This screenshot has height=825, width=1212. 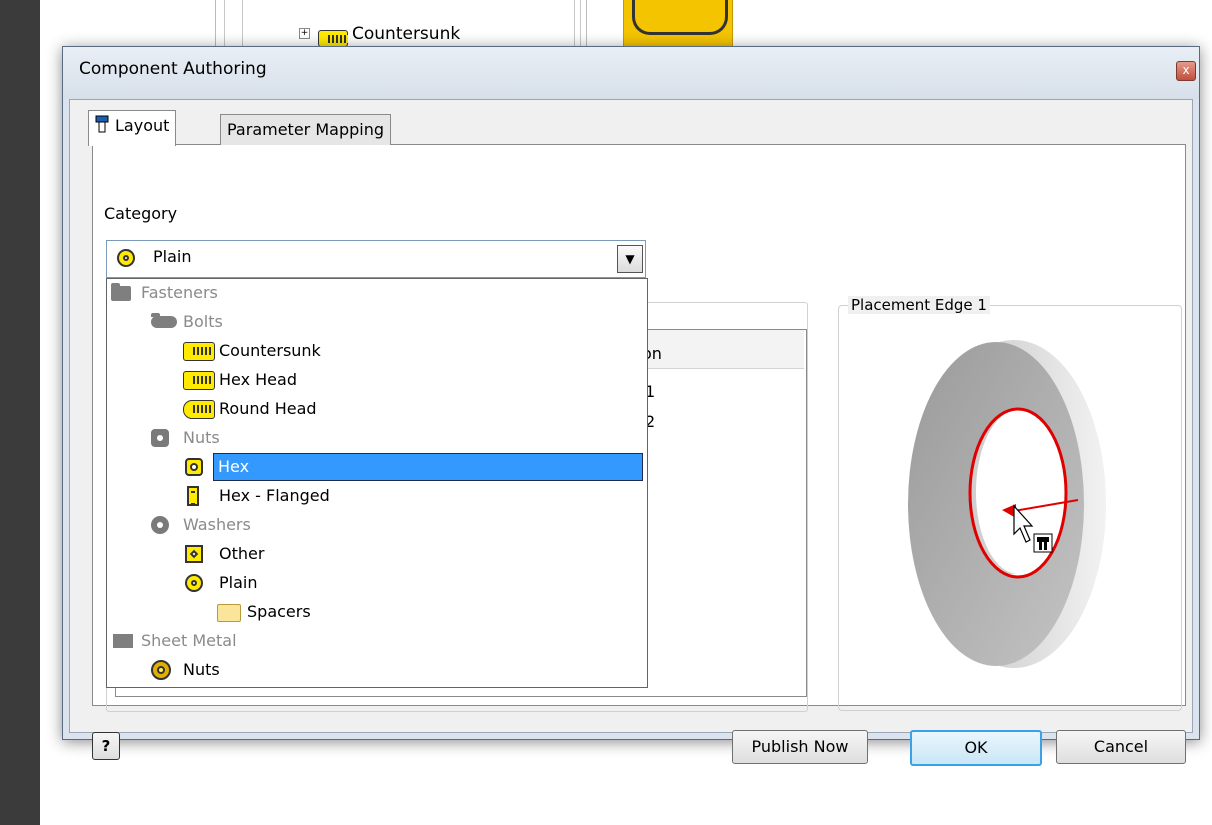 What do you see at coordinates (106, 746) in the screenshot?
I see `help-button: ?` at bounding box center [106, 746].